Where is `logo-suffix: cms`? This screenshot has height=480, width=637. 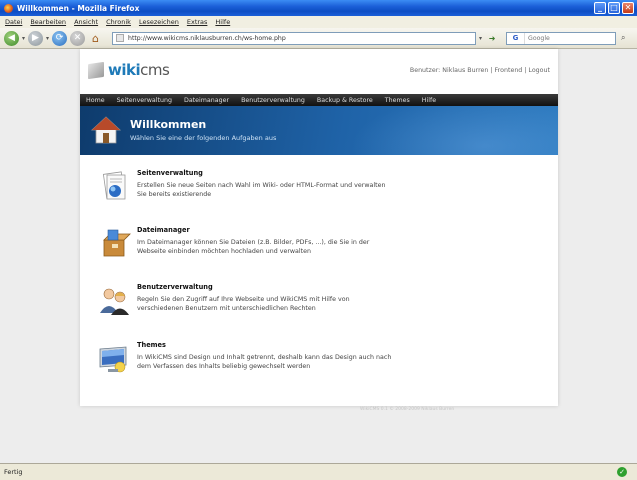
logo-suffix: cms is located at coordinates (155, 70).